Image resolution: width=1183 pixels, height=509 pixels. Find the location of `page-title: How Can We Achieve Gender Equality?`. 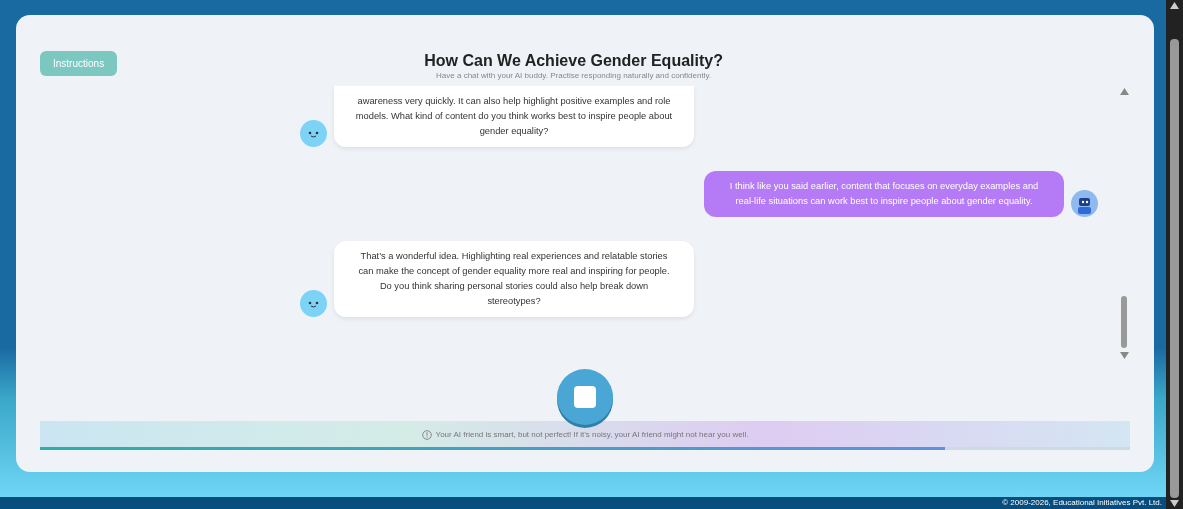

page-title: How Can We Achieve Gender Equality? is located at coordinates (573, 61).